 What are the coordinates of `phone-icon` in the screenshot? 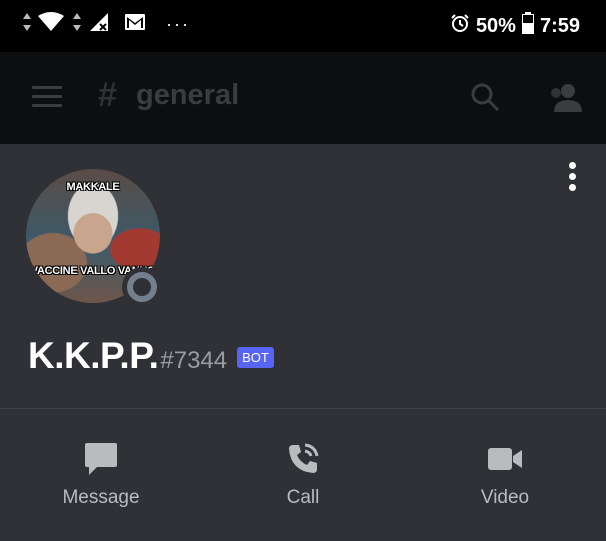 It's located at (303, 459).